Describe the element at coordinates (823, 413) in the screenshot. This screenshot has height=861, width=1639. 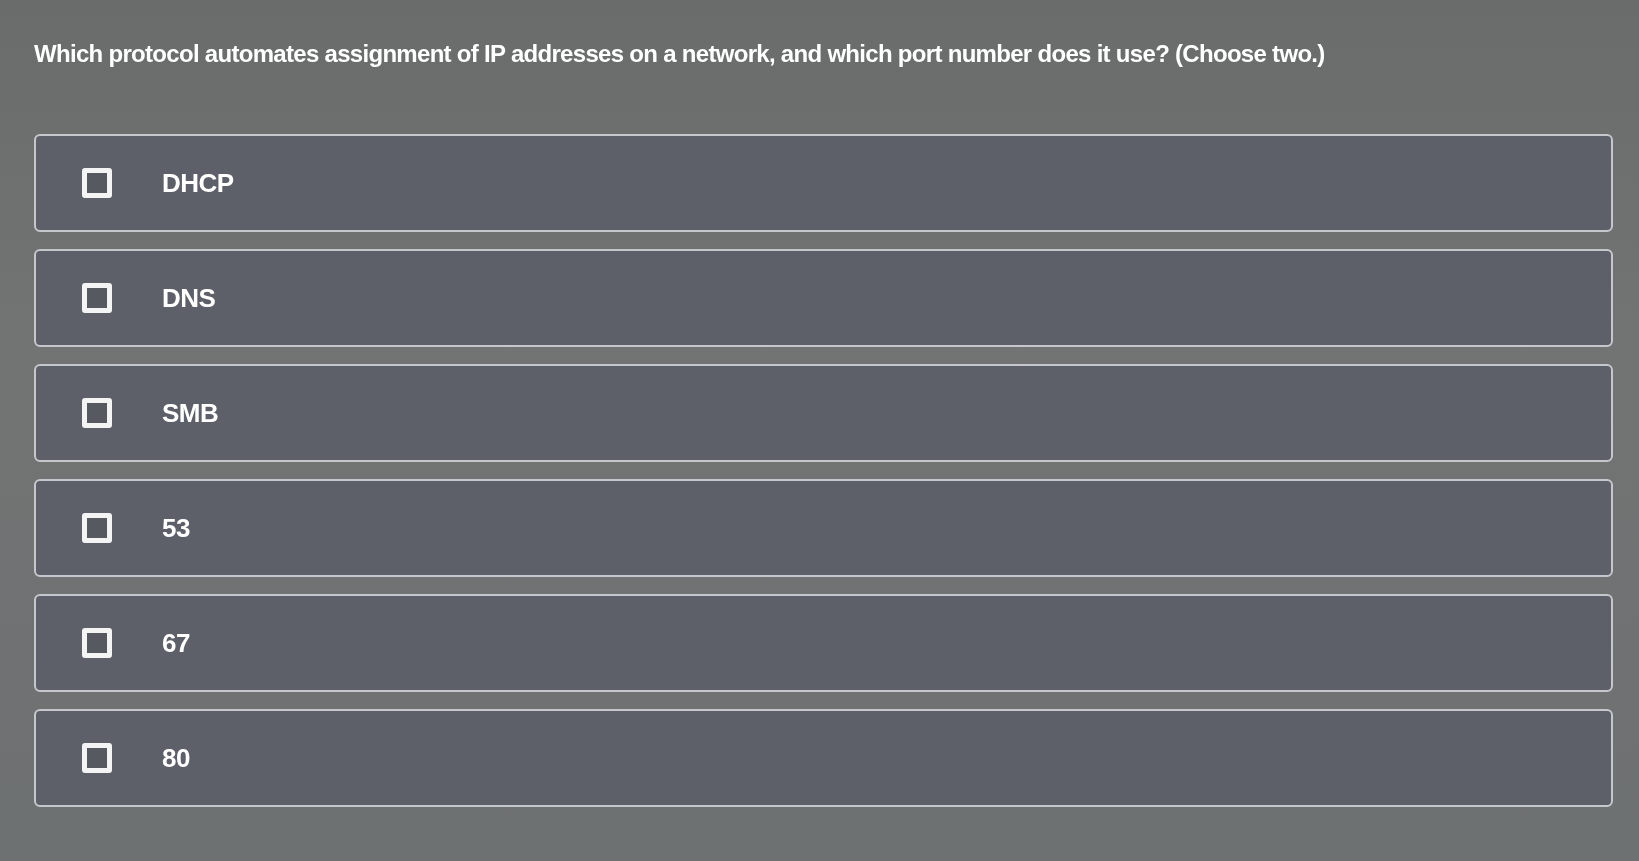
I see `answer-option: SMB` at that location.